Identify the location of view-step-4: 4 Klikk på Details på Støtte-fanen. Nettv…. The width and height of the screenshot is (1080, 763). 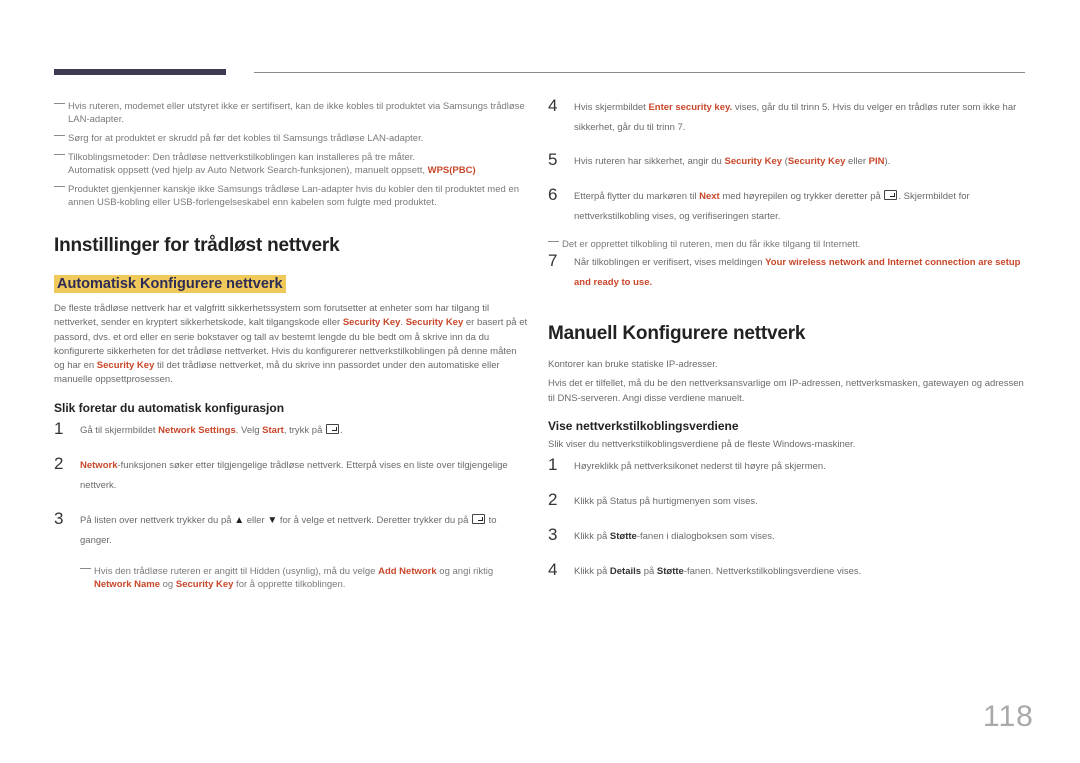
(705, 570).